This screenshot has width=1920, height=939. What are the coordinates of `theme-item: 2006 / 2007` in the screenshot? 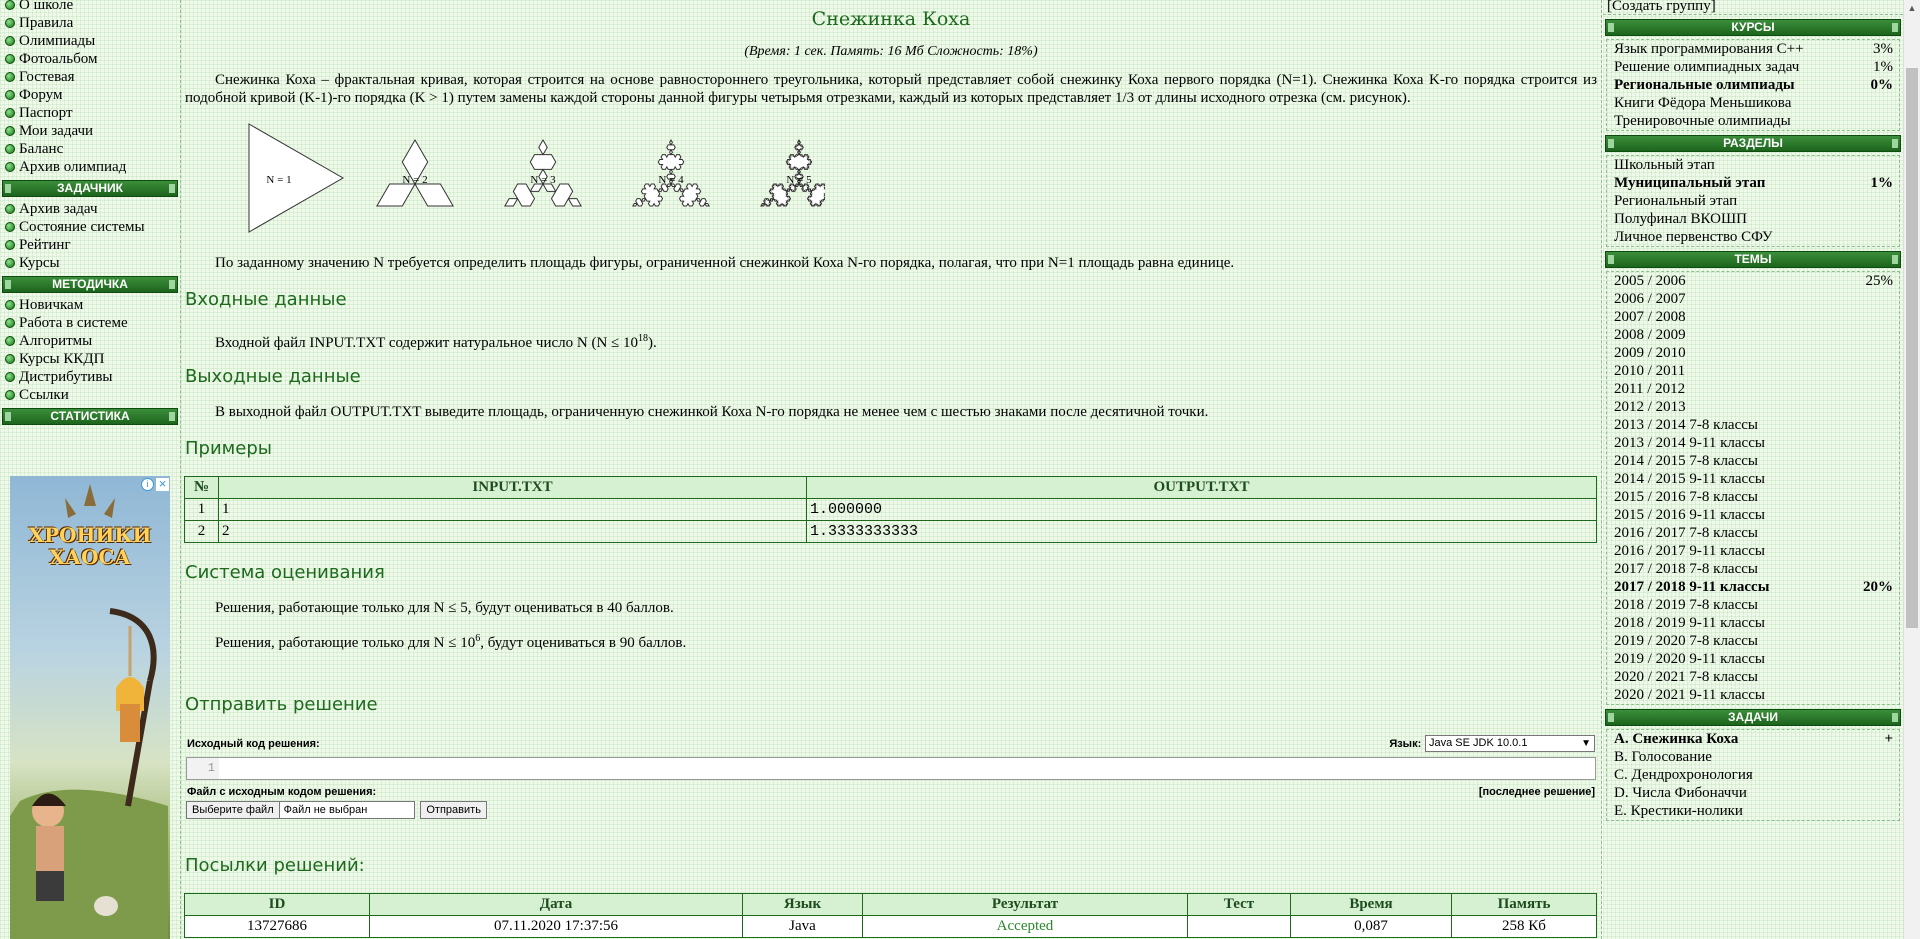 It's located at (1753, 299).